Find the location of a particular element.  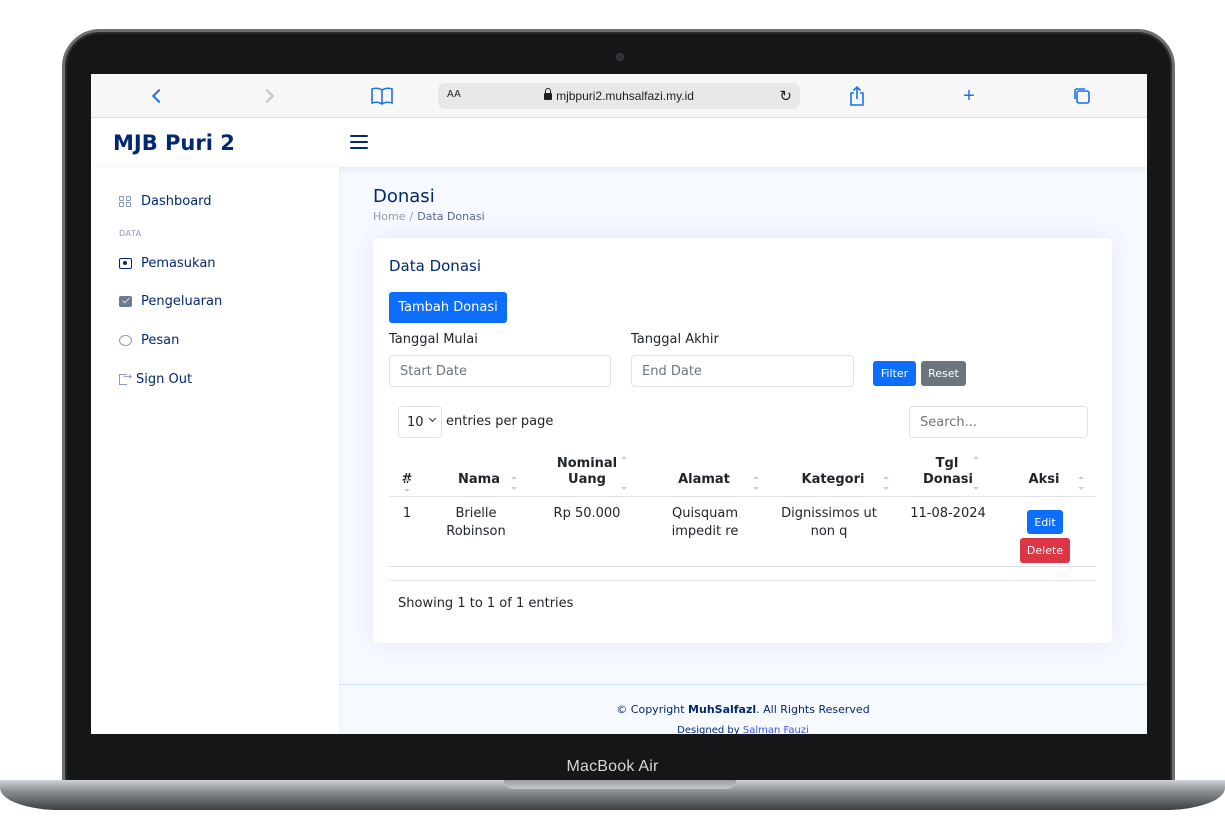

delete-button: Delete is located at coordinates (1045, 550).